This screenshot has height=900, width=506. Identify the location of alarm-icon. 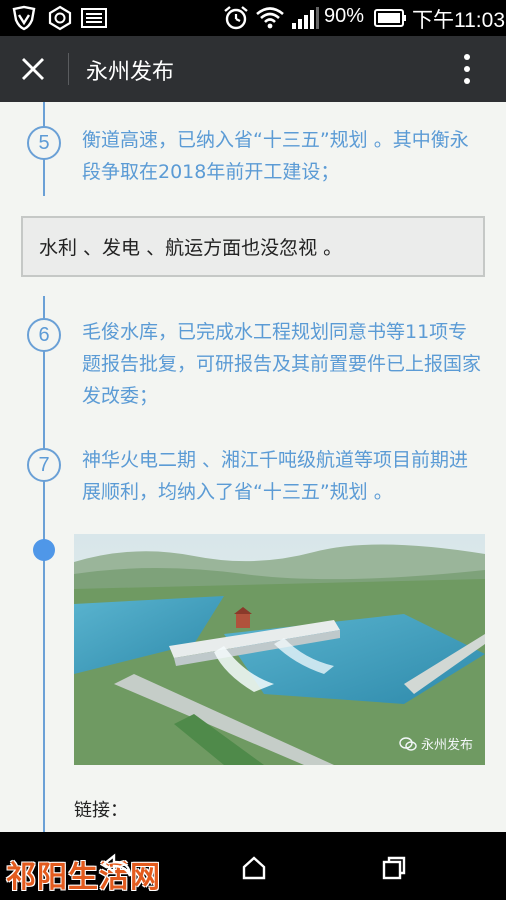
(236, 18).